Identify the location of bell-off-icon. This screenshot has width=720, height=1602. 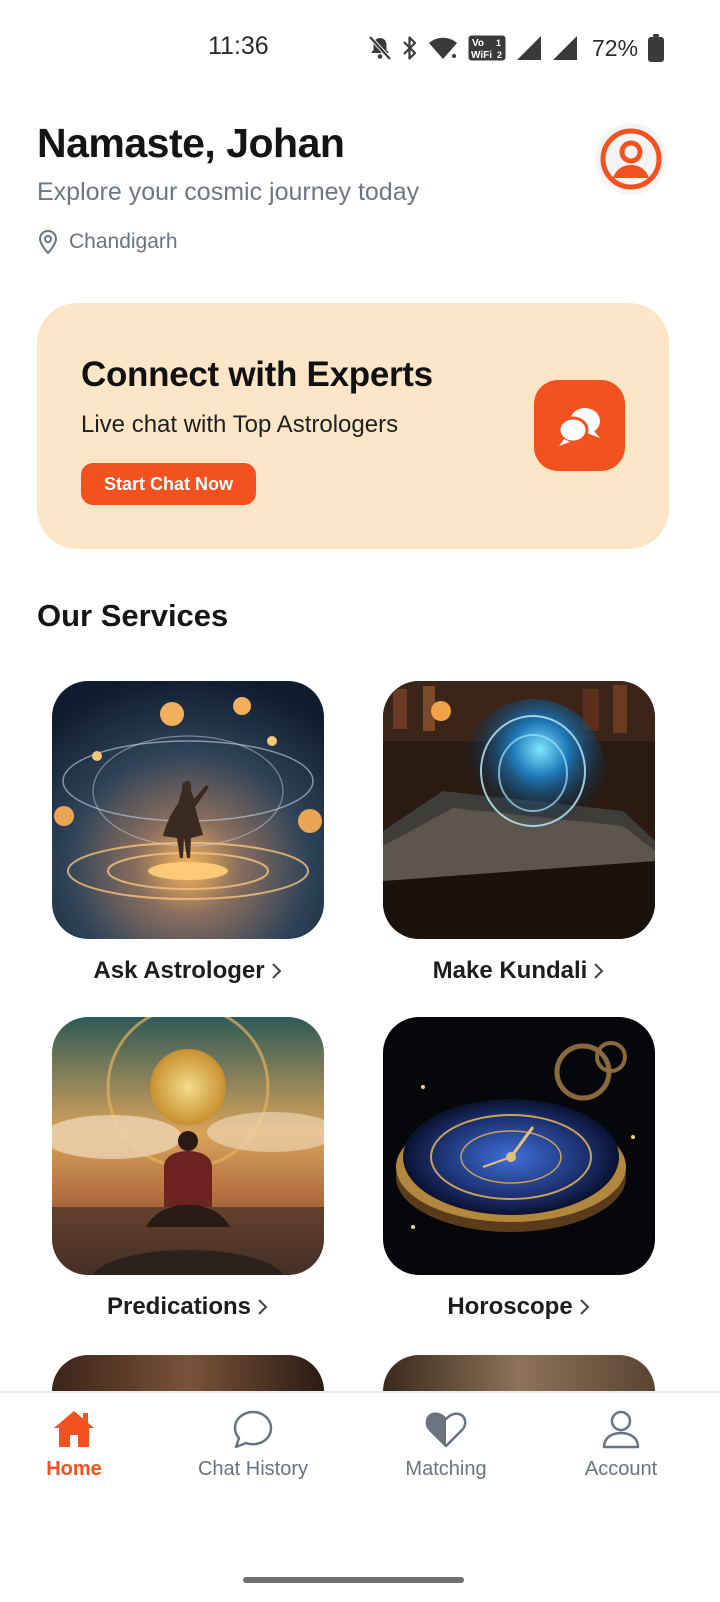
(380, 48).